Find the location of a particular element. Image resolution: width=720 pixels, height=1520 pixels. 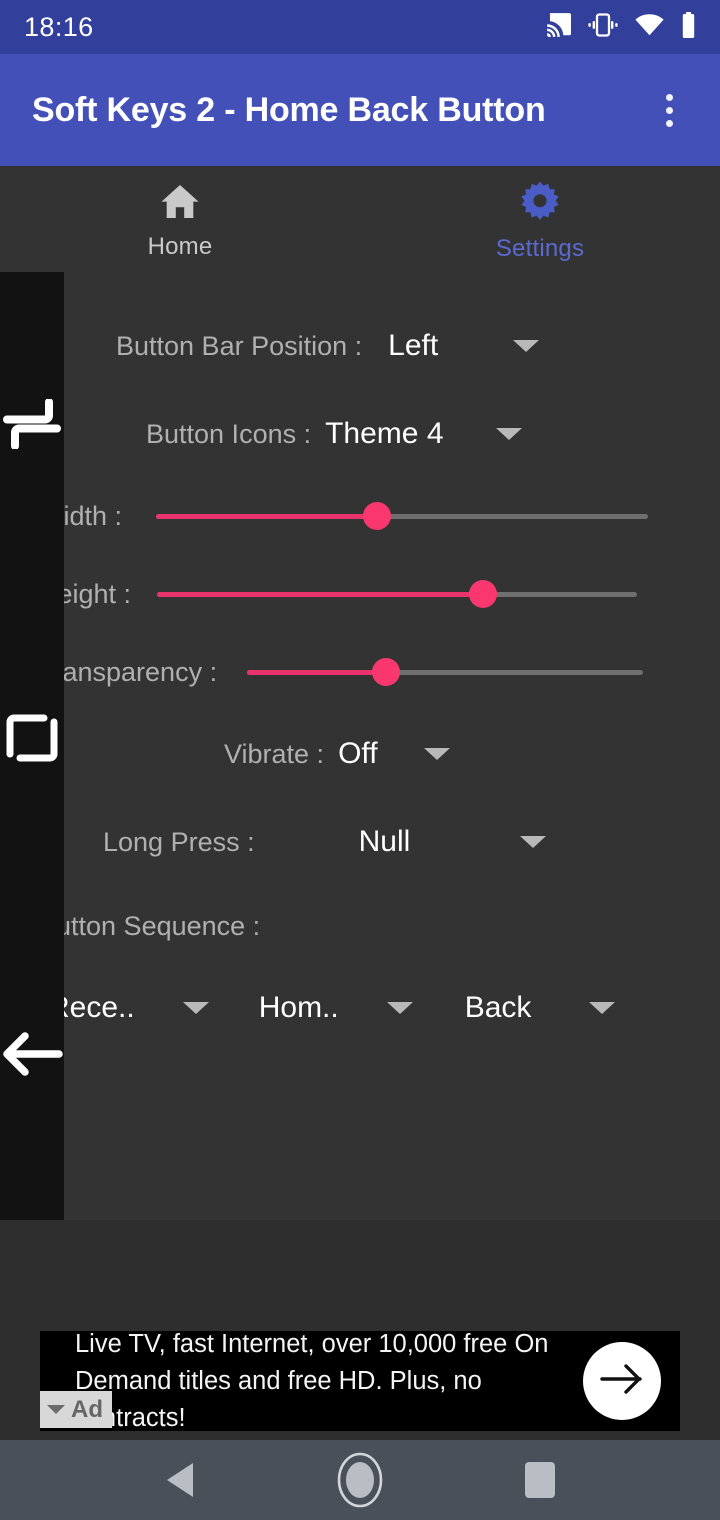

app-title: Soft Keys 2 - Home Back Button is located at coordinates (289, 109).